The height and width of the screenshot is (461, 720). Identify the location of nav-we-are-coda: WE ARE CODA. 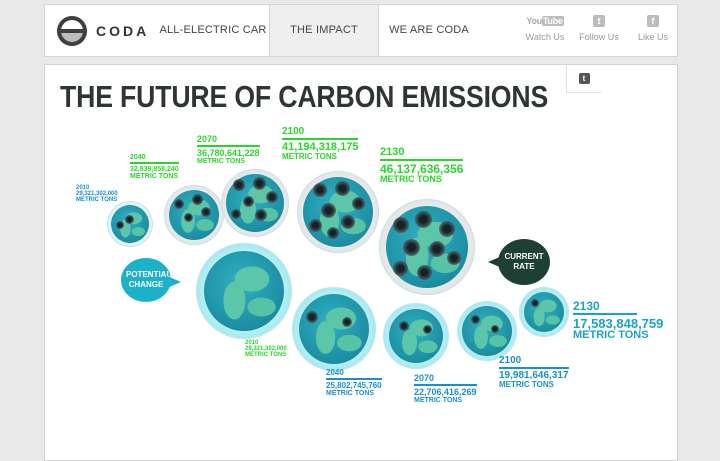
(429, 30).